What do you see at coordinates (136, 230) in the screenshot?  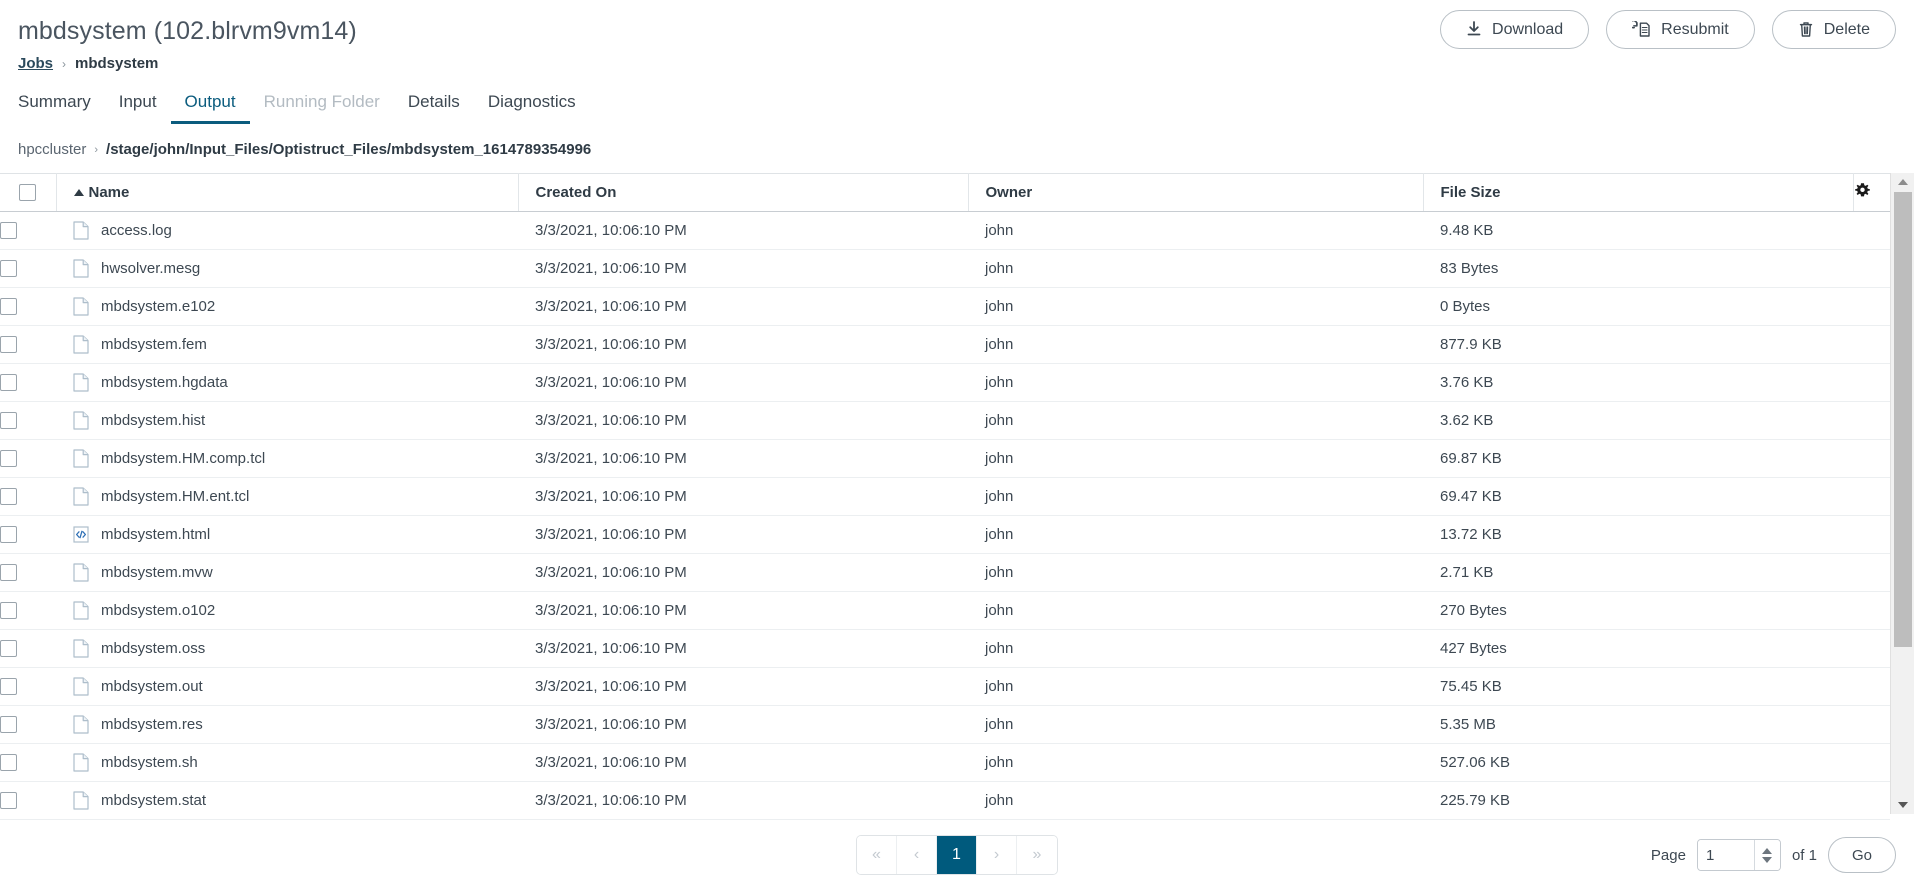 I see `file-name-label: access.log` at bounding box center [136, 230].